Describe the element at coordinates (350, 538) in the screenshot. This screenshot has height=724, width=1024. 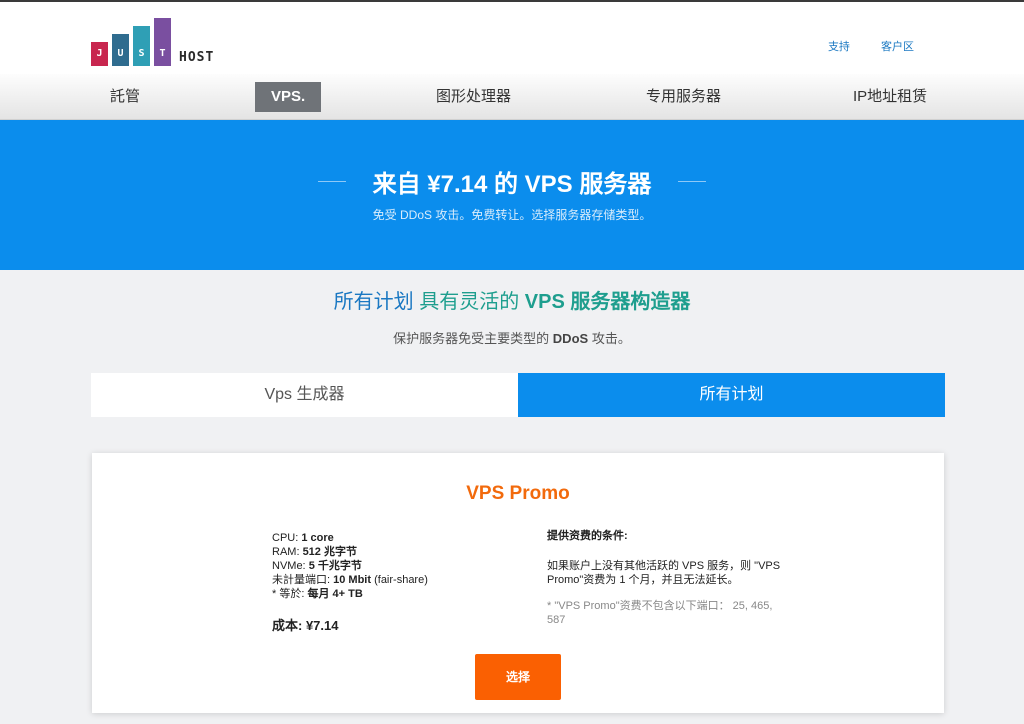
I see `spec-row-cpu: CPU: 1 core` at that location.